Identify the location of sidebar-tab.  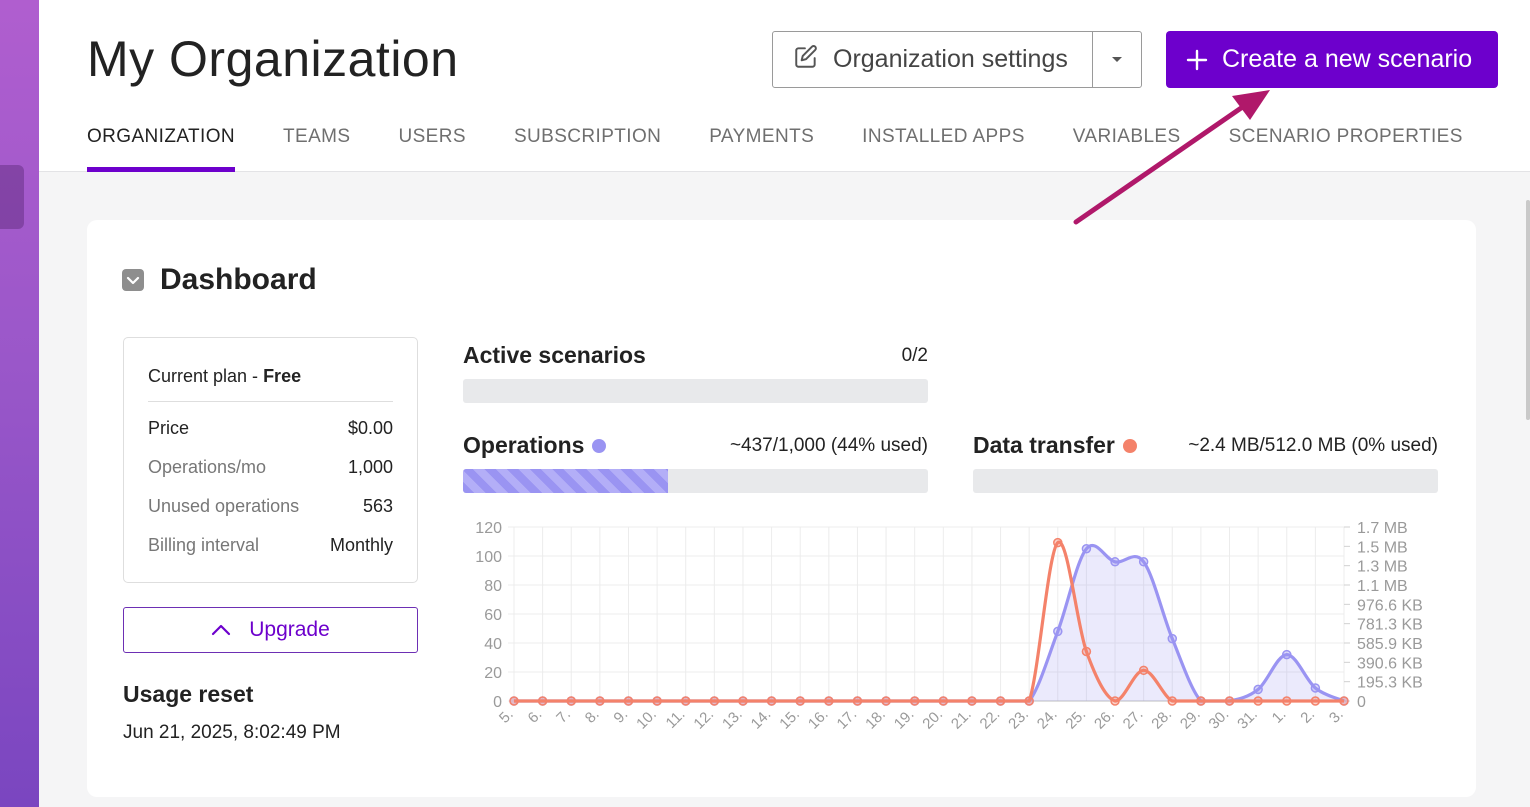
(12, 197).